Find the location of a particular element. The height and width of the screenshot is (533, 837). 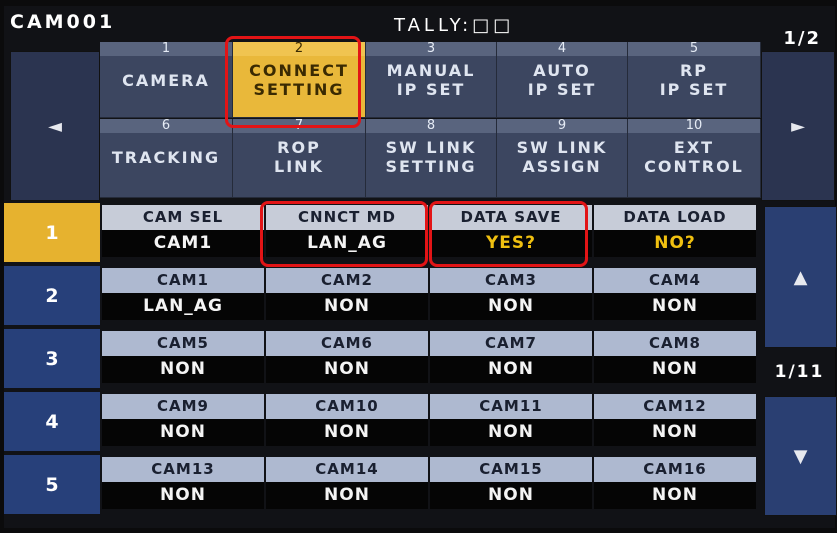

tally-indicator: TALLY:□□ is located at coordinates (454, 25).